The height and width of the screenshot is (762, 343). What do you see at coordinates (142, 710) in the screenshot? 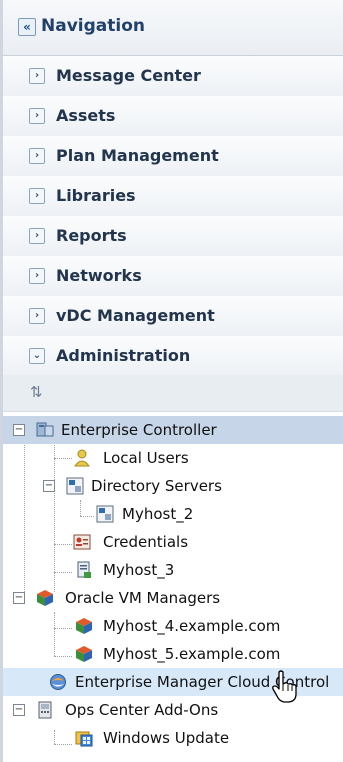
I see `tree-node-label: Ops Center Add-Ons` at bounding box center [142, 710].